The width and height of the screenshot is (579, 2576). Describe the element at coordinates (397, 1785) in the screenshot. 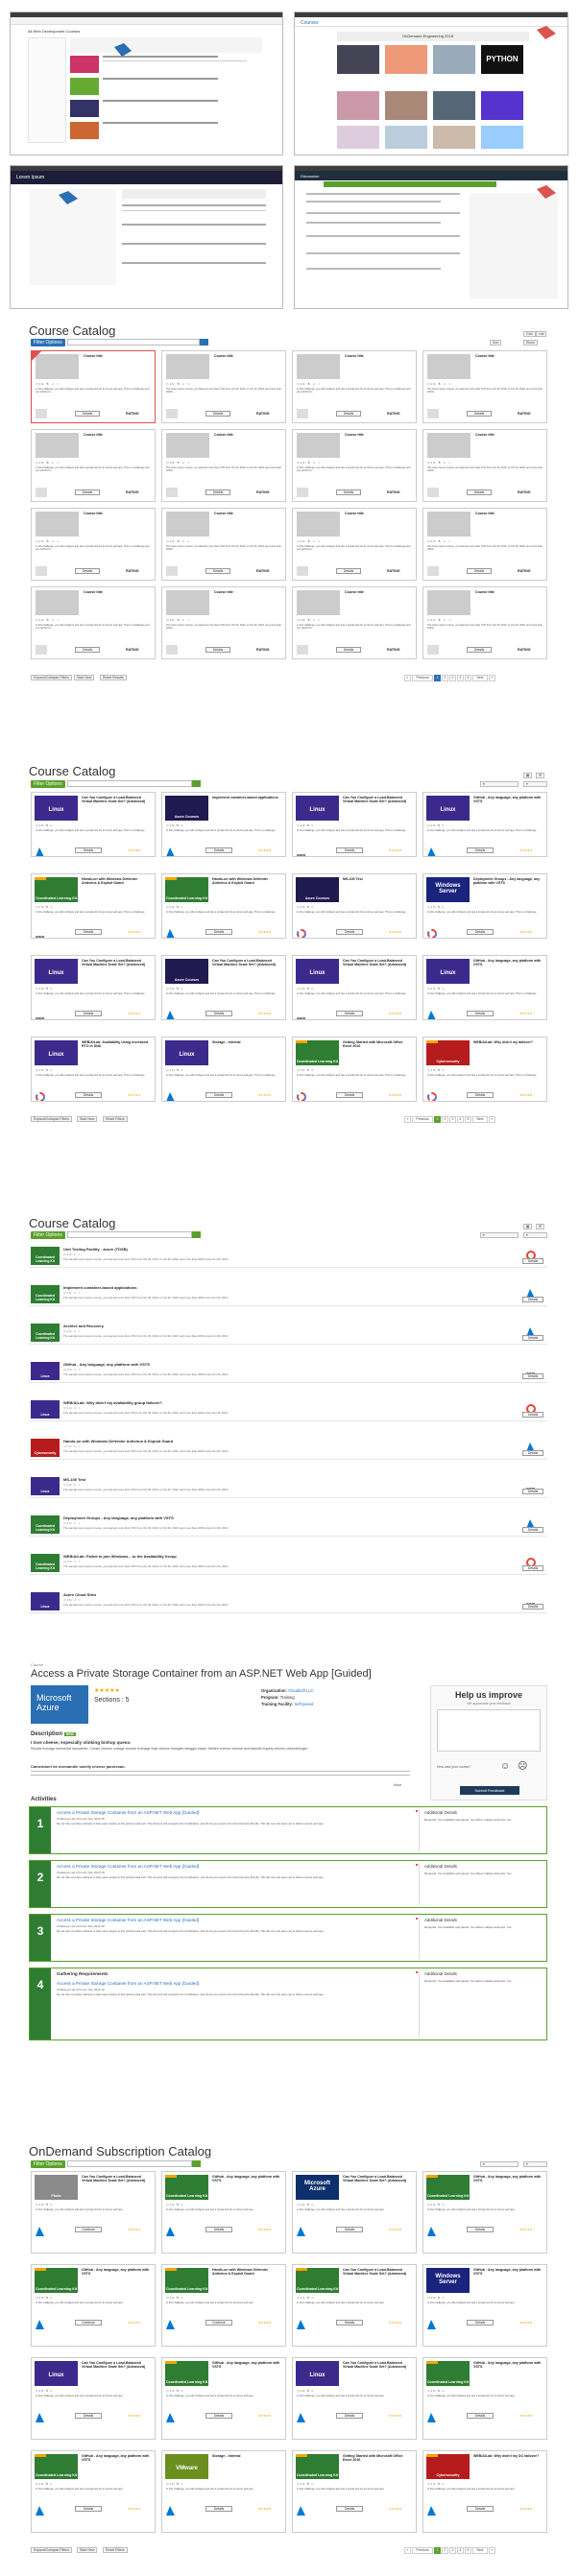

I see `more-link: More` at that location.